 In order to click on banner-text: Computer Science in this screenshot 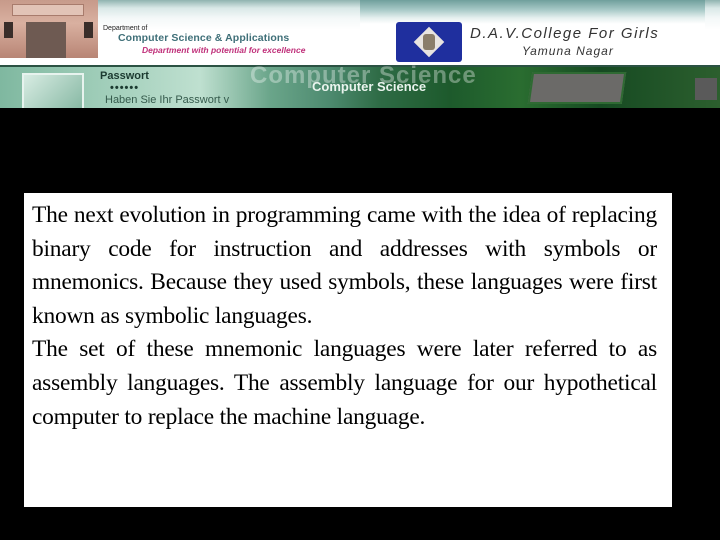, I will do `click(369, 86)`.